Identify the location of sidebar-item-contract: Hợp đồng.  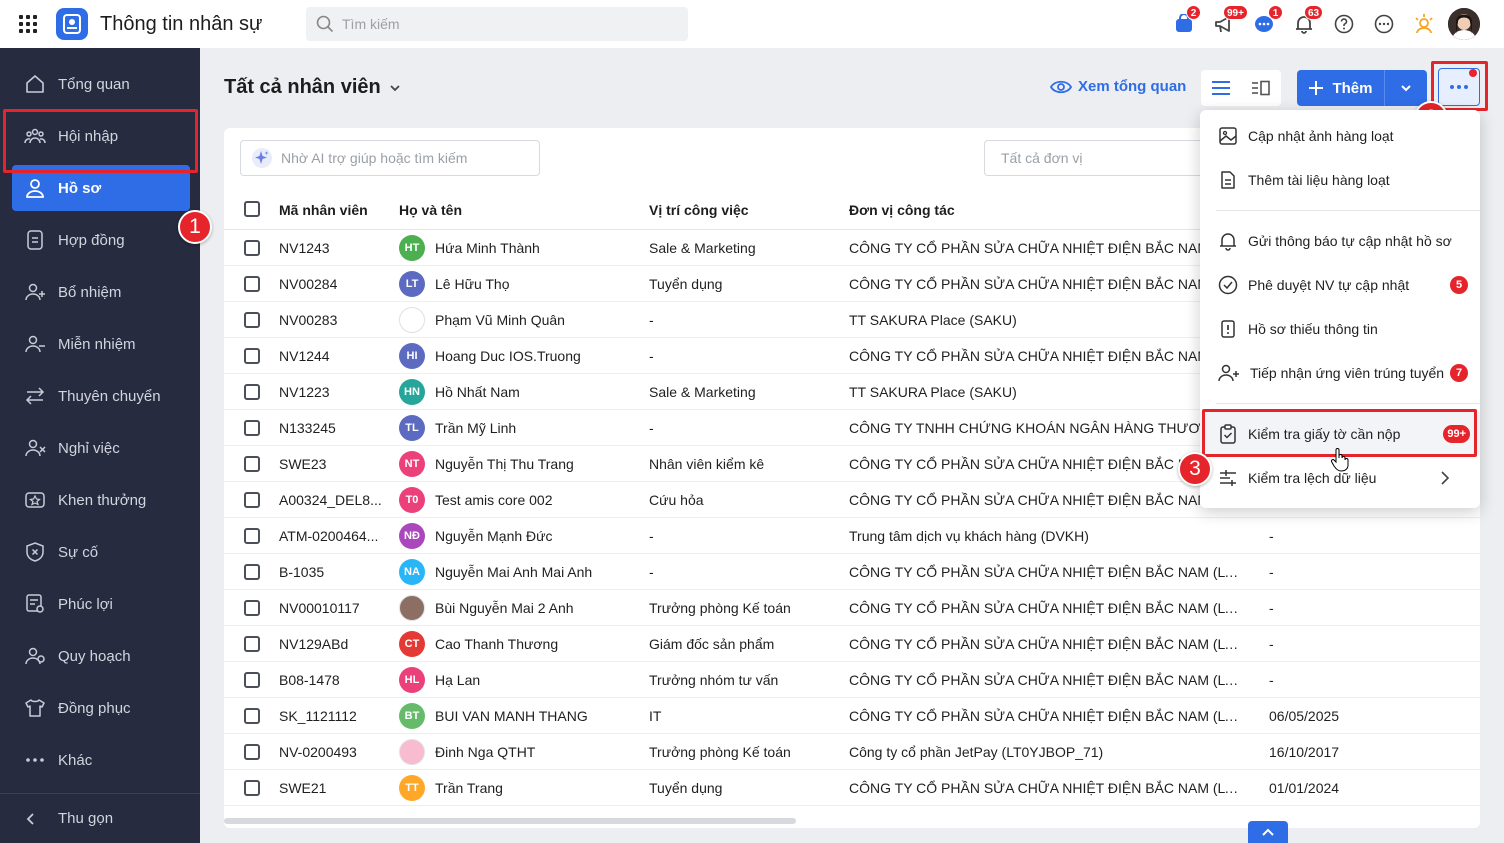
(101, 240).